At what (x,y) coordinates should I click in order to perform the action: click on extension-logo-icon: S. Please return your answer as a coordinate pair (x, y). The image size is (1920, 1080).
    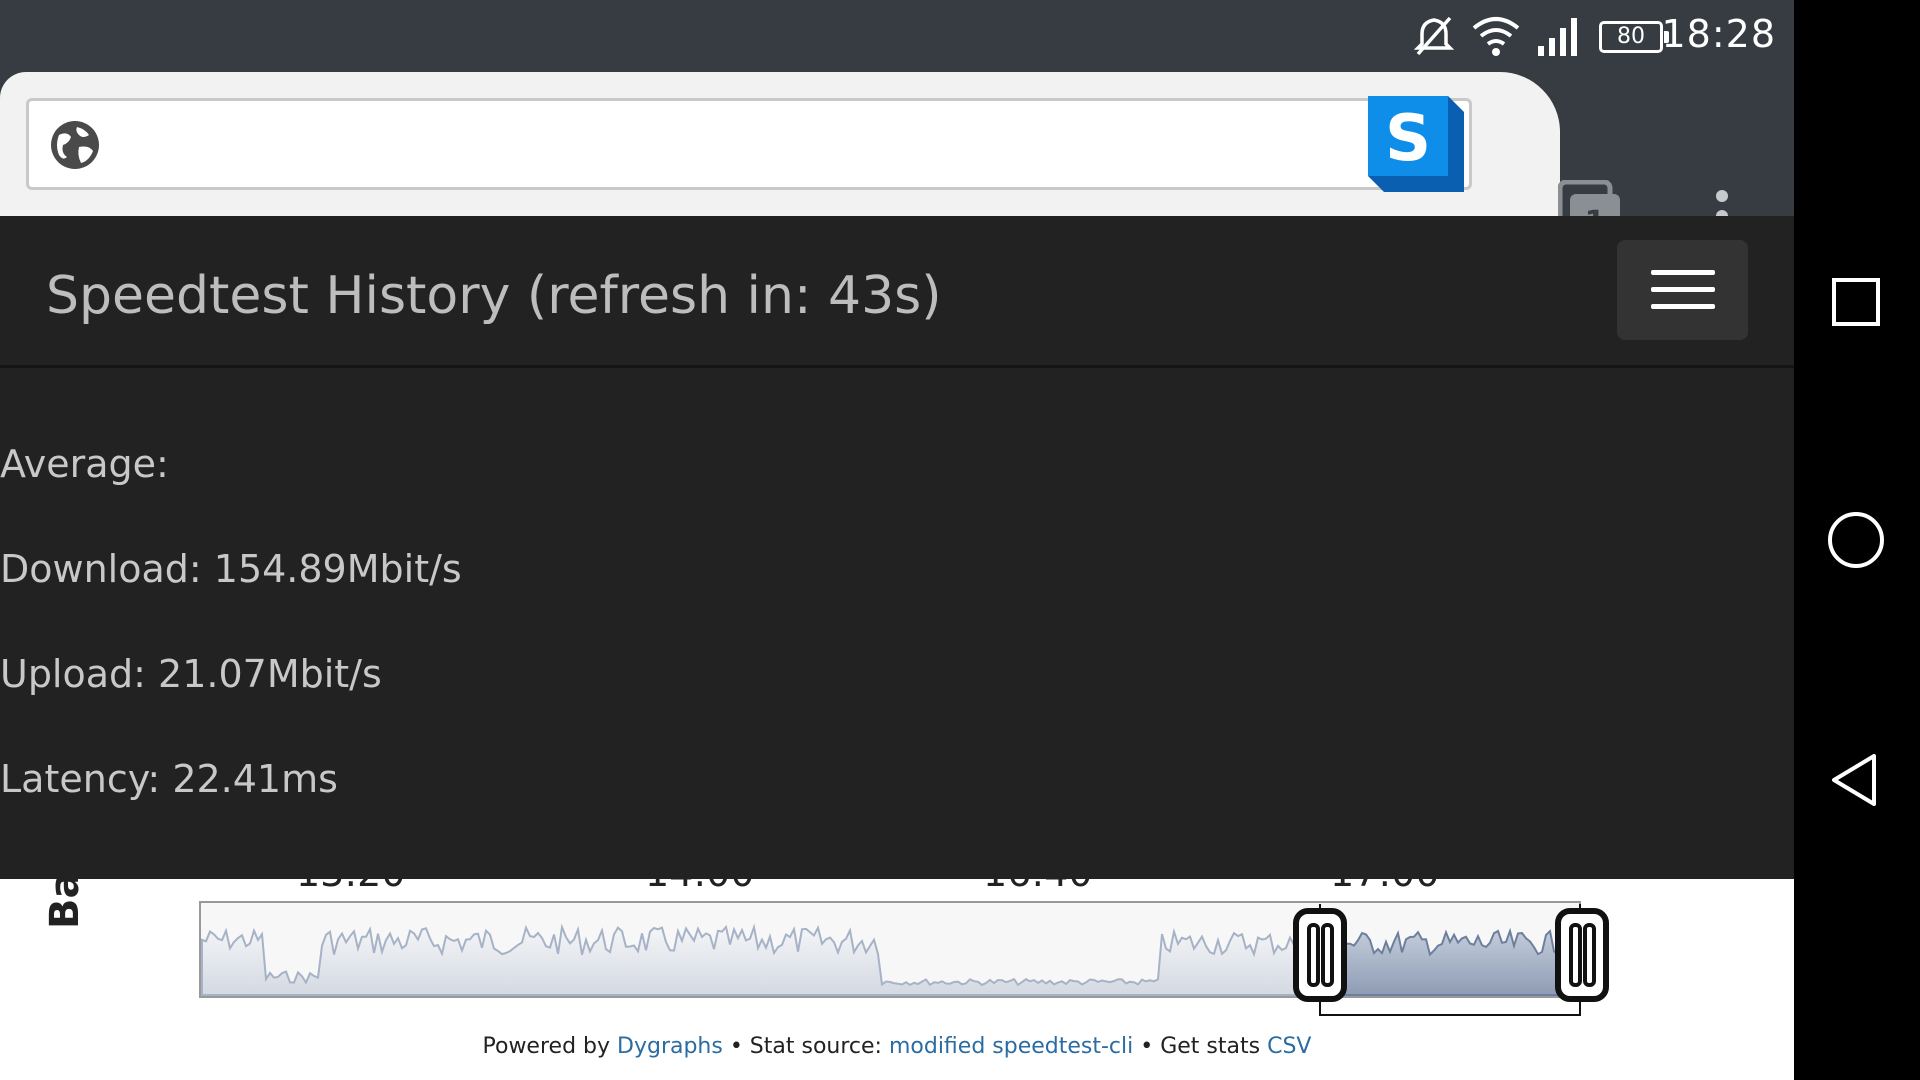
    Looking at the image, I should click on (1416, 144).